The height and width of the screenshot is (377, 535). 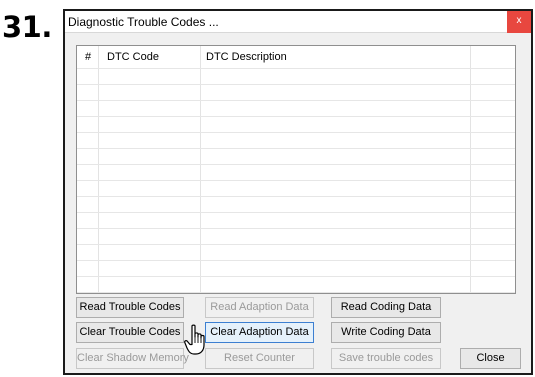 What do you see at coordinates (133, 57) in the screenshot?
I see `column-header-dtc-code: DTC Code` at bounding box center [133, 57].